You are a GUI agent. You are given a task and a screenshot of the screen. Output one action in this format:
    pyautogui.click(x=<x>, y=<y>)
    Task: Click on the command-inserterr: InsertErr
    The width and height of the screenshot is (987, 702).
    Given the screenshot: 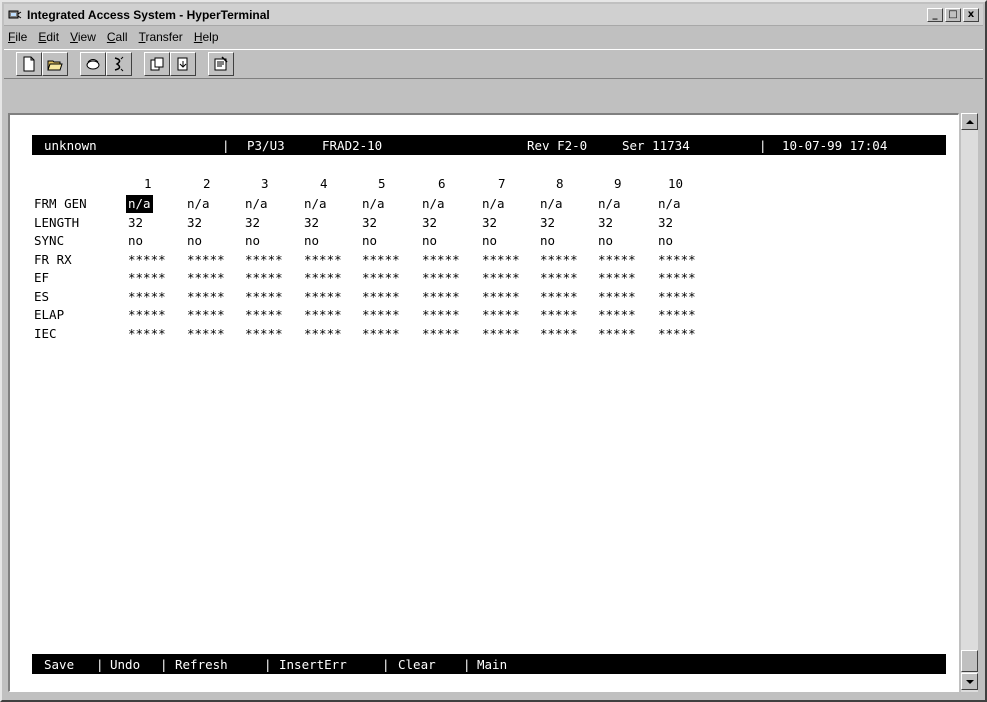 What is the action you would take?
    pyautogui.click(x=313, y=664)
    